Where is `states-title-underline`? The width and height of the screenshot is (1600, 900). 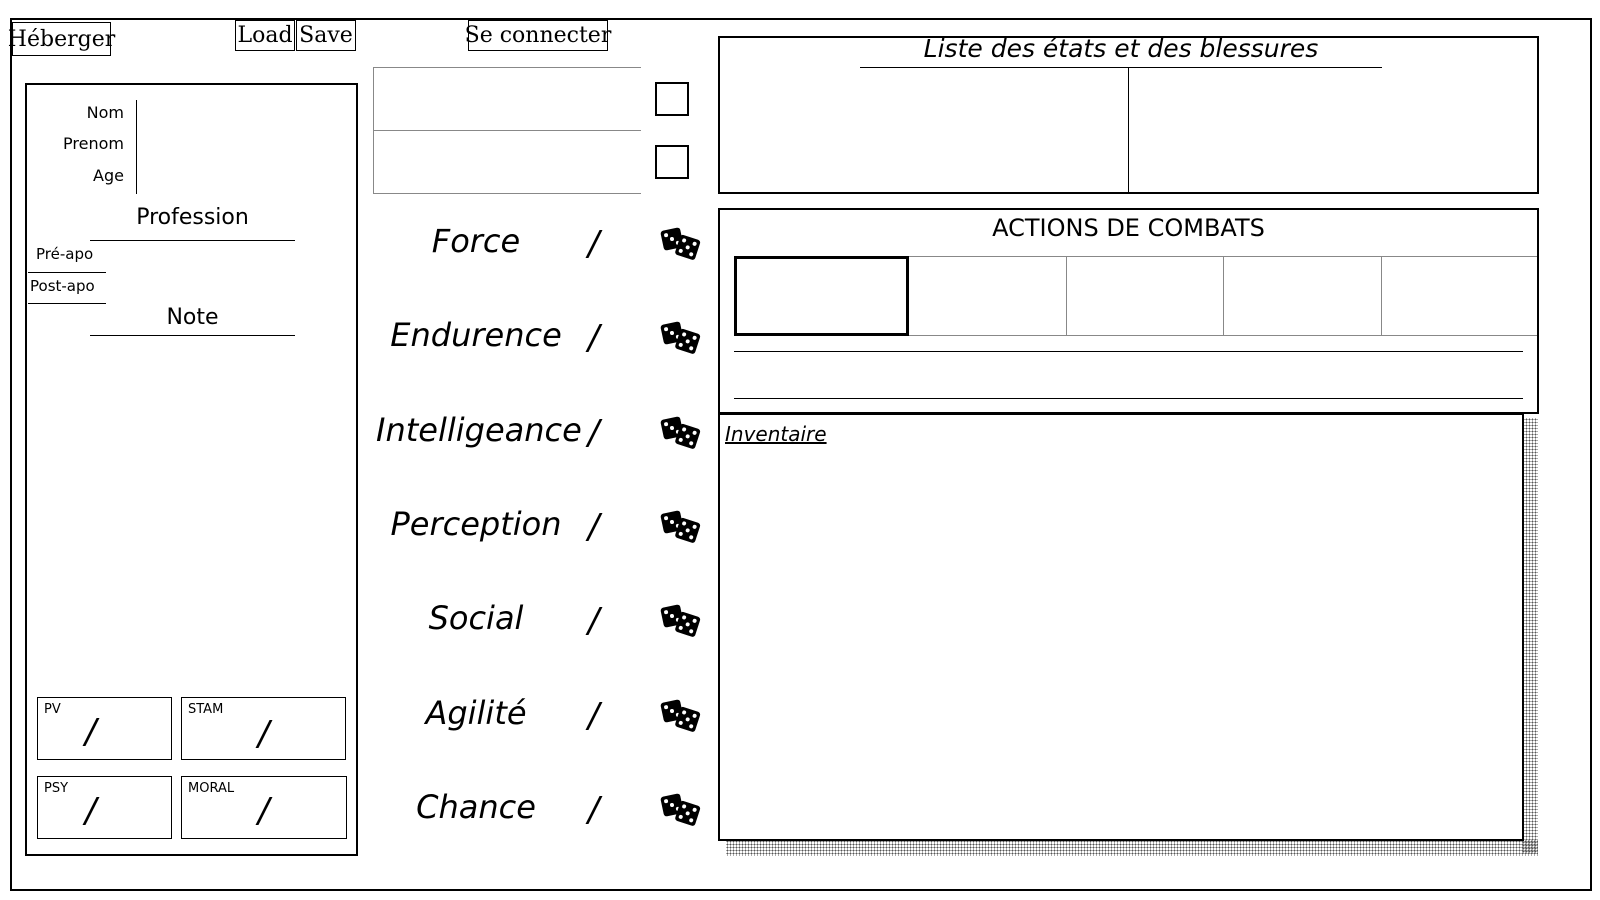 states-title-underline is located at coordinates (1121, 67).